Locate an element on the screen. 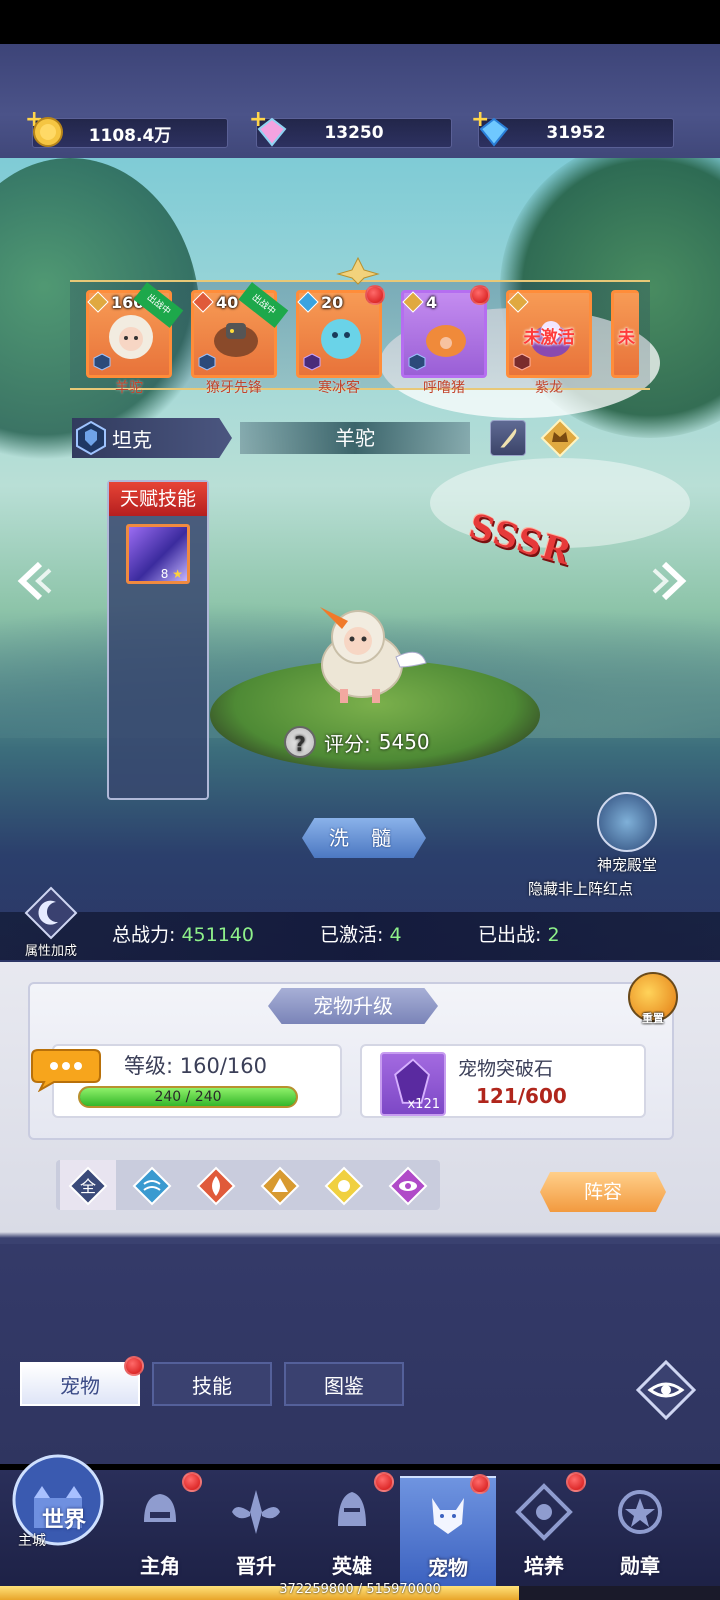  score-help-icon: ? is located at coordinates (300, 742).